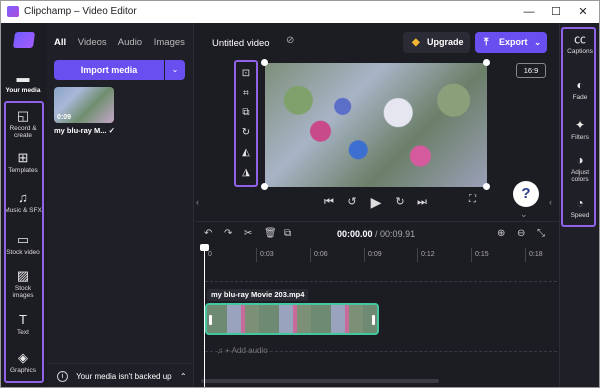  I want to click on flip-horizontal-icon: ◭, so click(246, 153).